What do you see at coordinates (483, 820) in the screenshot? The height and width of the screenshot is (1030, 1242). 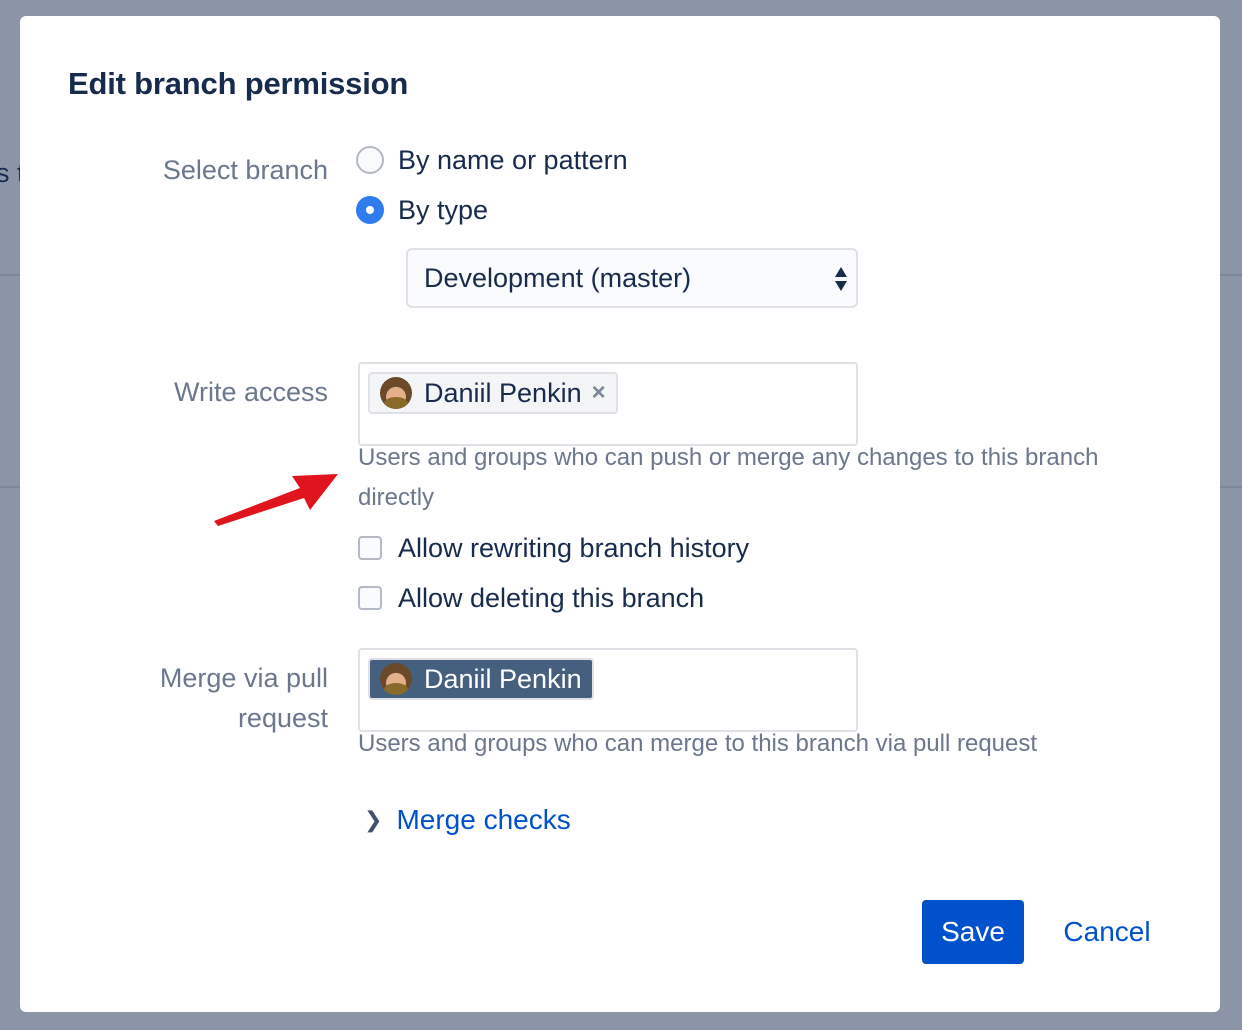 I see `merge-checks-label: Merge checks` at bounding box center [483, 820].